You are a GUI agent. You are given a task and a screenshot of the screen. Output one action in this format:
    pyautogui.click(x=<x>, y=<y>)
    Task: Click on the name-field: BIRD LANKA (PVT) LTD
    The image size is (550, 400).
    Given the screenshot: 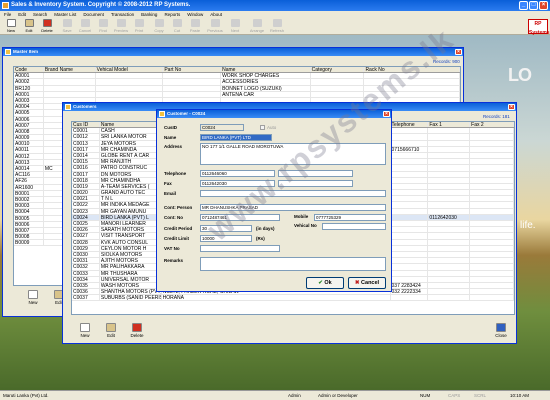 What is the action you would take?
    pyautogui.click(x=236, y=137)
    